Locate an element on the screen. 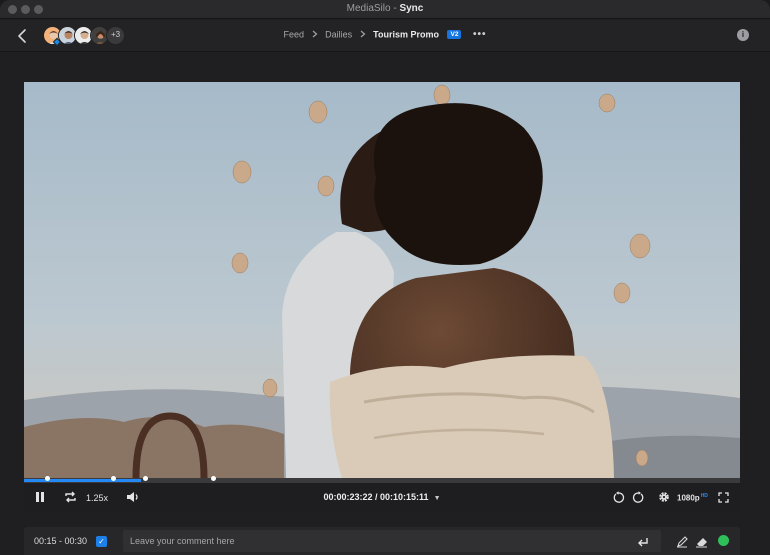 The height and width of the screenshot is (555, 770). player-controls: 1.25x 00:00:23:22 / 00:10:15:11 ▼ 1080pHD is located at coordinates (382, 497).